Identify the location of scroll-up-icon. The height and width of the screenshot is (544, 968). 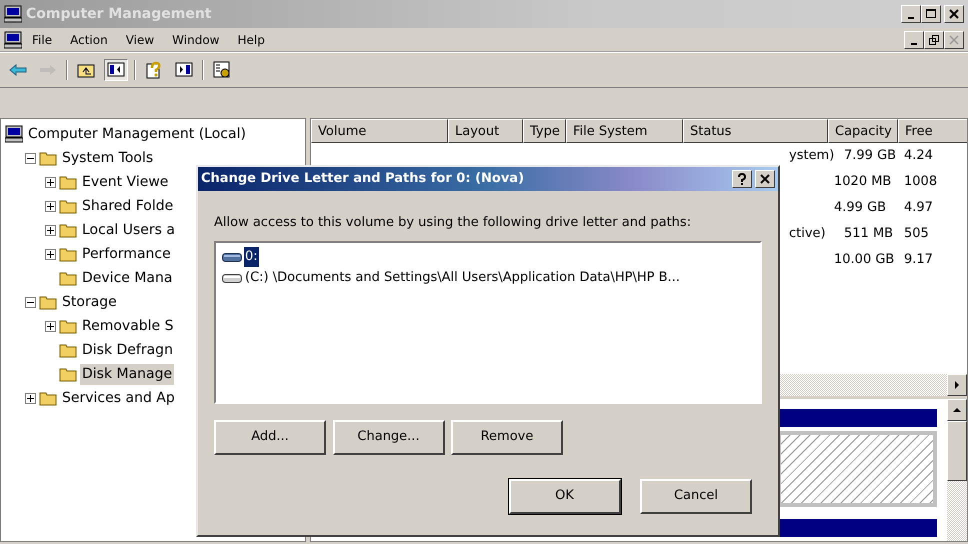
(957, 410).